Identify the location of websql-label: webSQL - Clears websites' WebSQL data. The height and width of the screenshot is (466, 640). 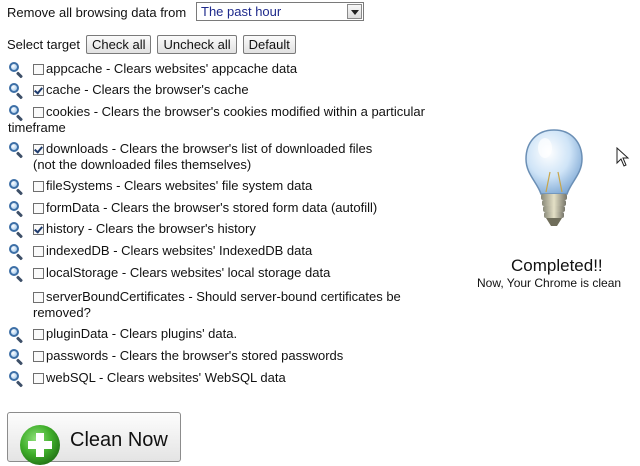
(166, 377).